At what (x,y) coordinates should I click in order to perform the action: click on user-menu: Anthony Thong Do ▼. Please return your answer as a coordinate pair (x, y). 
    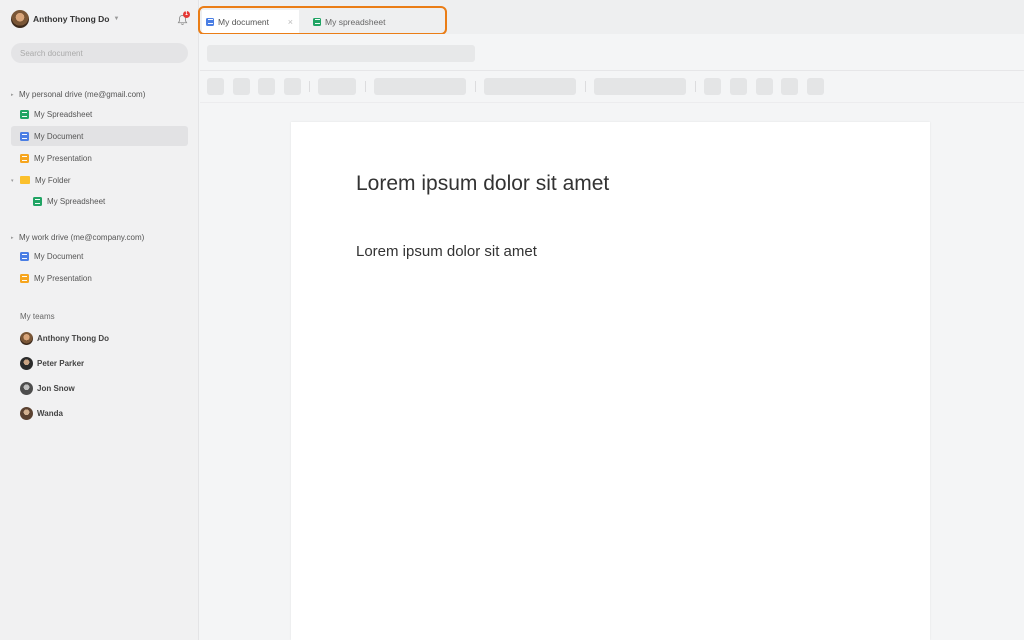
    Looking at the image, I should click on (65, 19).